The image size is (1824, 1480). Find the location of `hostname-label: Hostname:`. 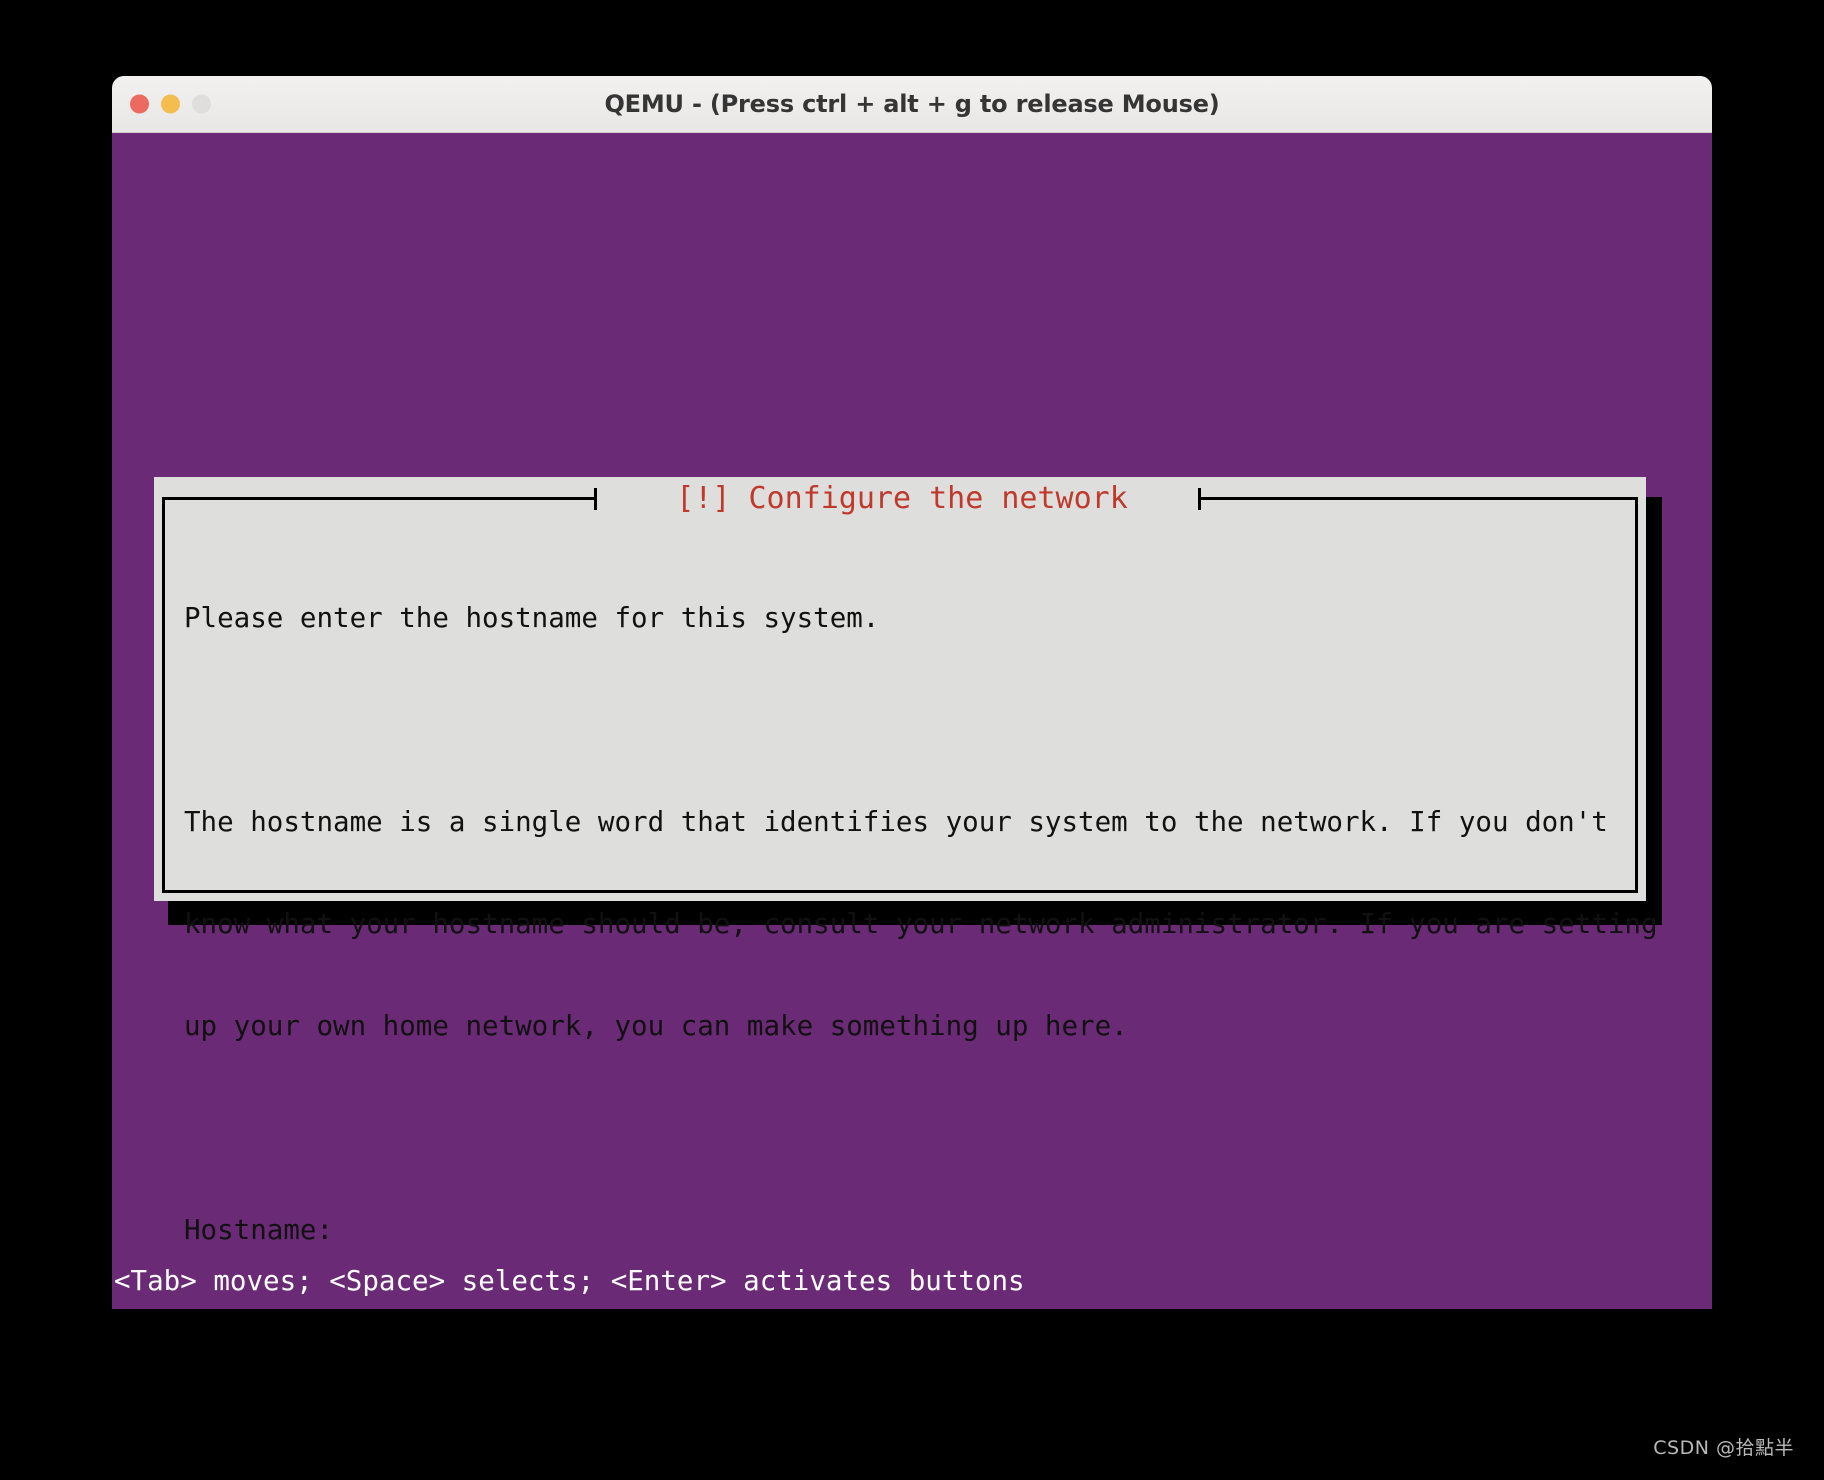

hostname-label: Hostname: is located at coordinates (259, 1230).